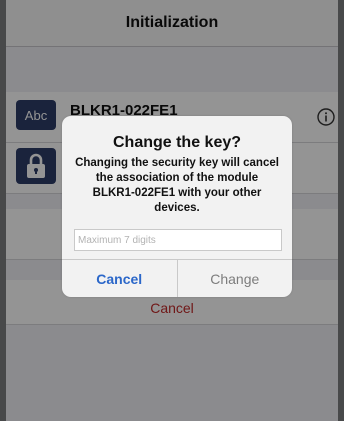 Image resolution: width=344 pixels, height=421 pixels. I want to click on key-input, so click(178, 240).